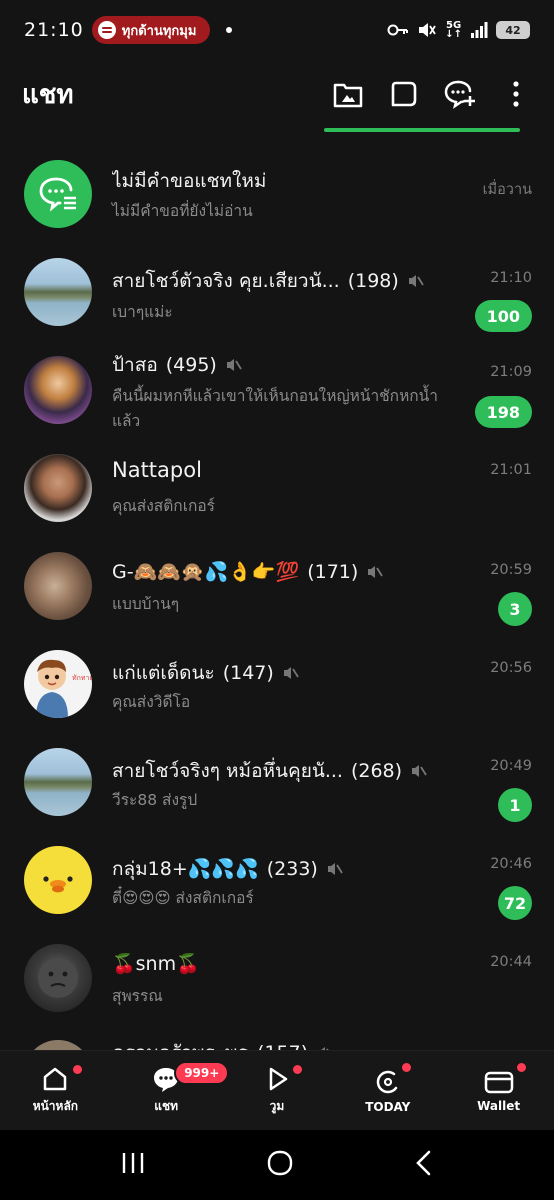 This screenshot has width=554, height=1200. I want to click on chat-name: 🍒snm🍒, so click(285, 963).